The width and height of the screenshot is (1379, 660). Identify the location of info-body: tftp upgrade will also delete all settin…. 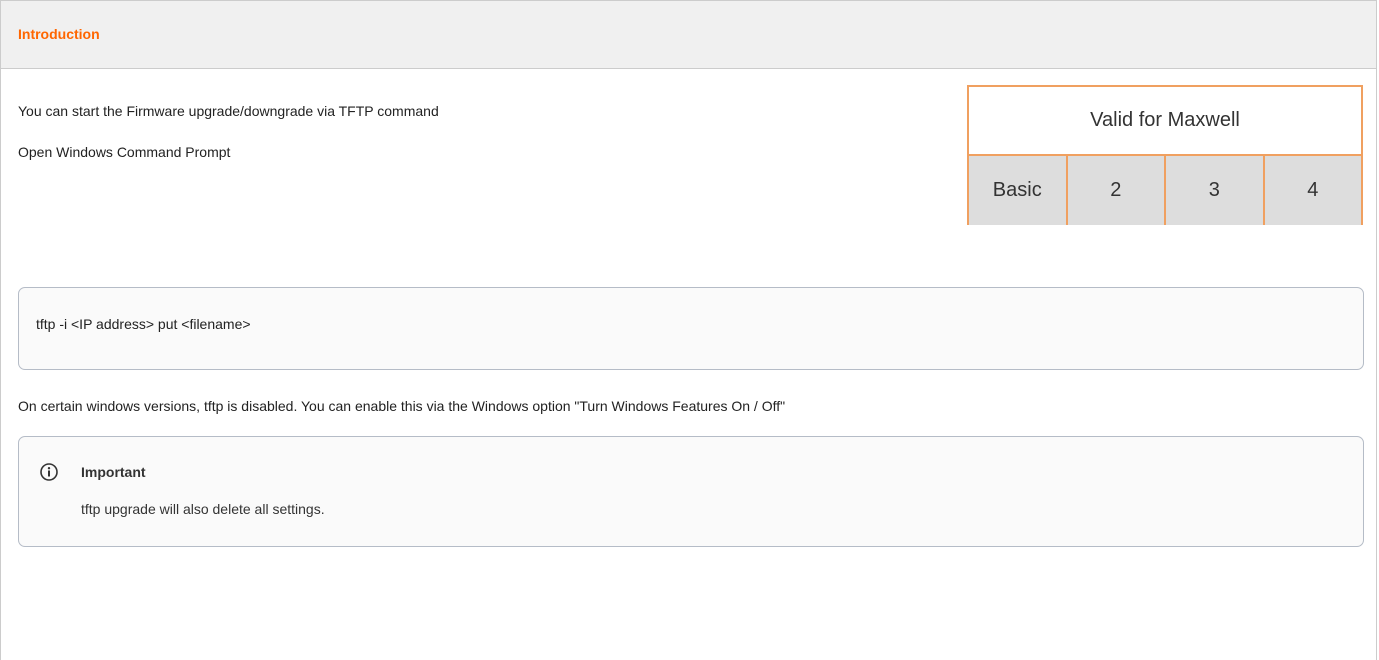
(203, 509).